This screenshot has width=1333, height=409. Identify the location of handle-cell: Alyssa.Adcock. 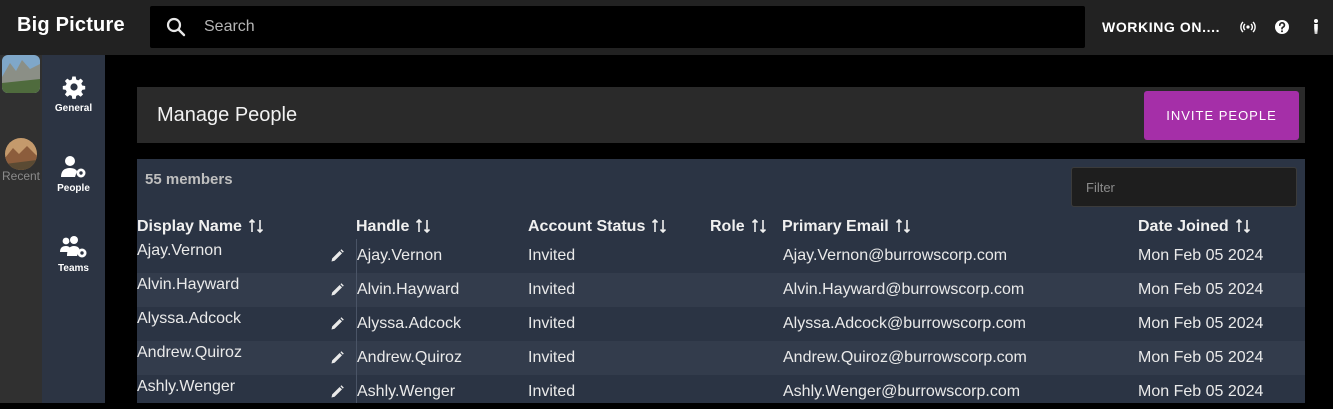
(409, 323).